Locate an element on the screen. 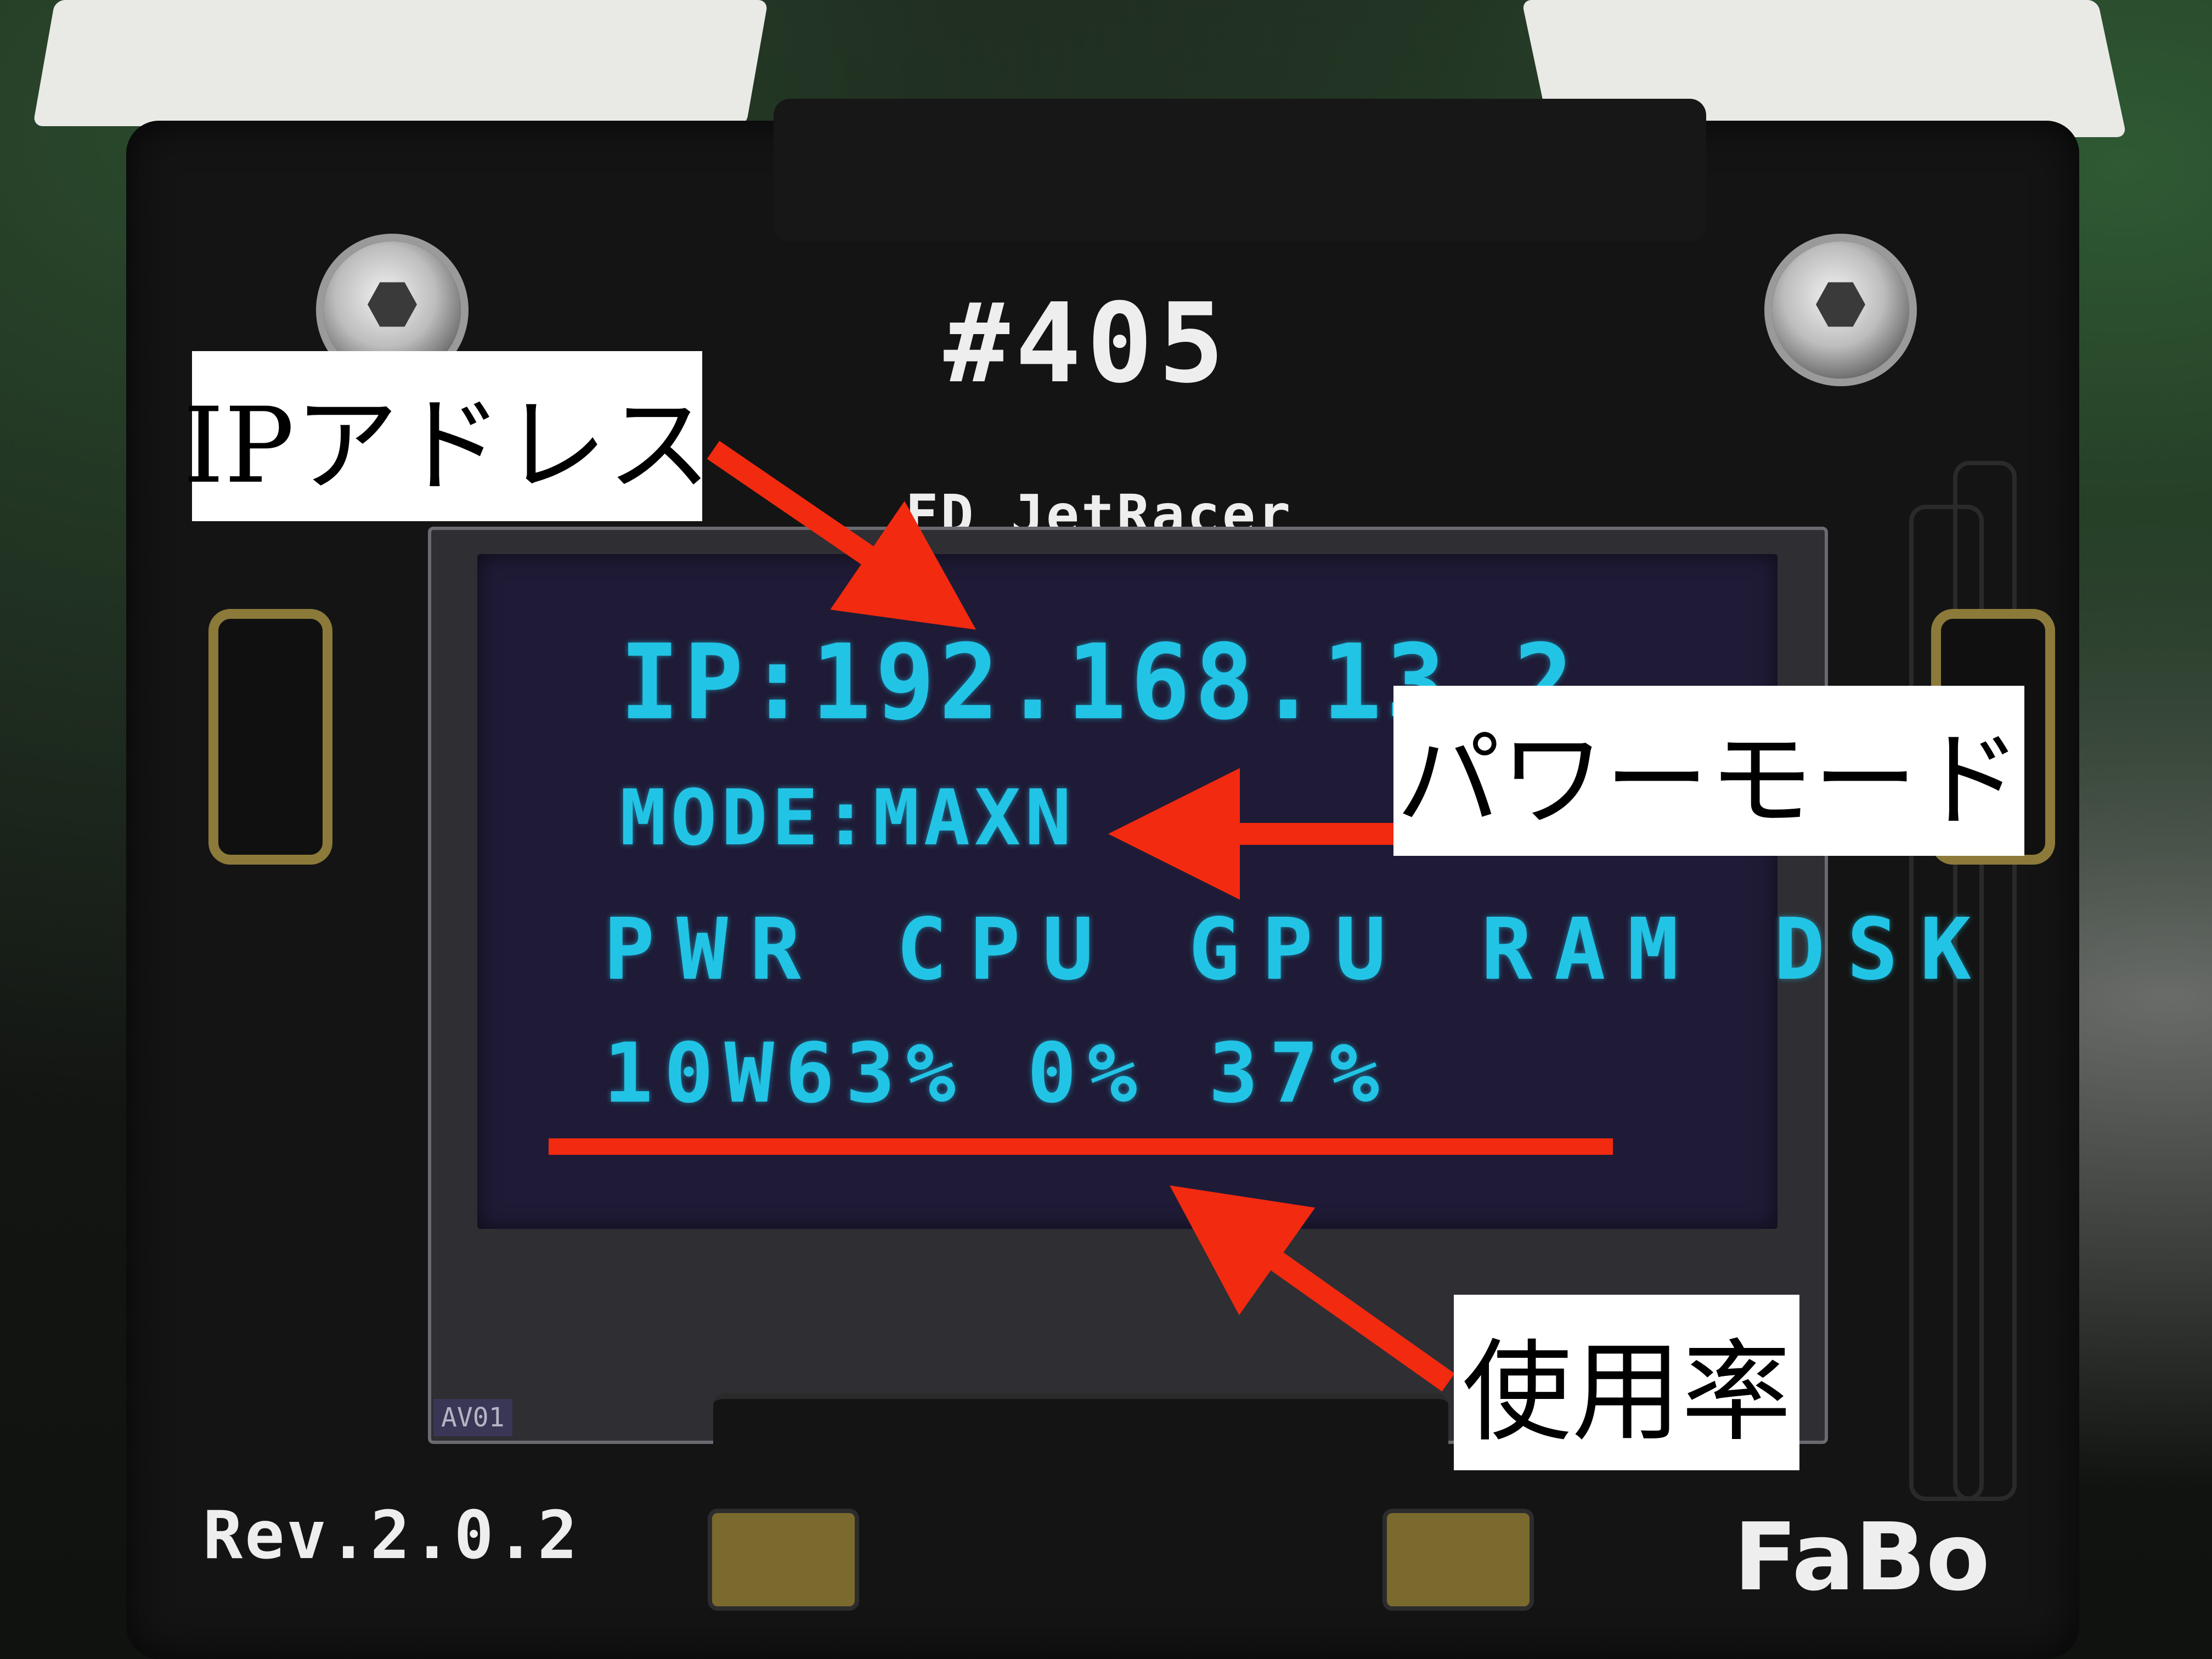 Image resolution: width=2212 pixels, height=1659 pixels. connector-pad-right is located at coordinates (1458, 1560).